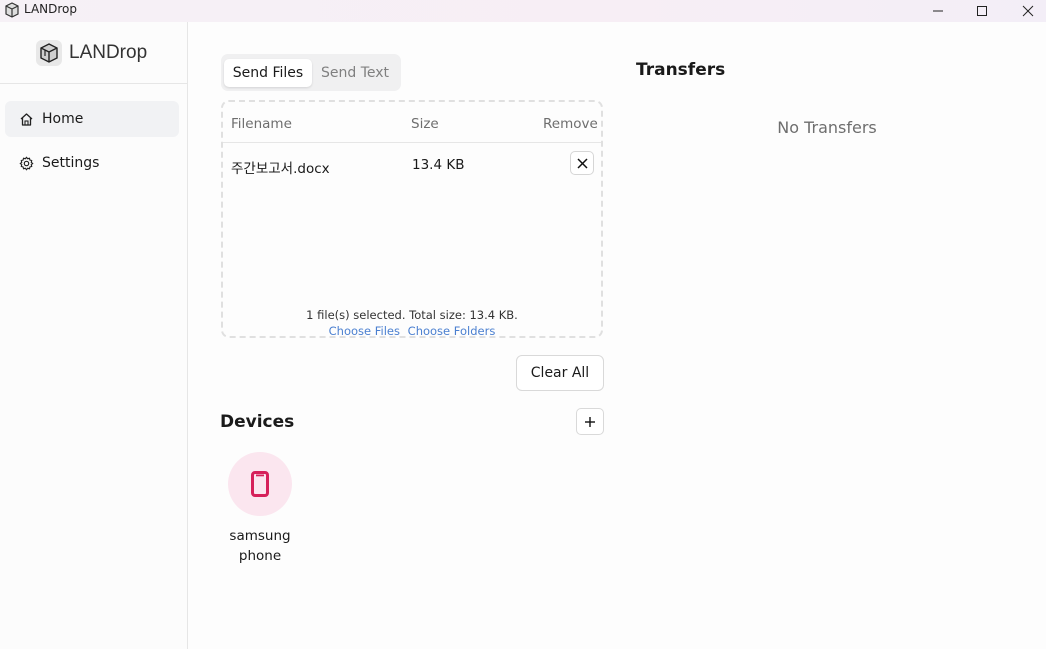 Image resolution: width=1046 pixels, height=649 pixels. What do you see at coordinates (260, 546) in the screenshot?
I see `device-name: samsung phone` at bounding box center [260, 546].